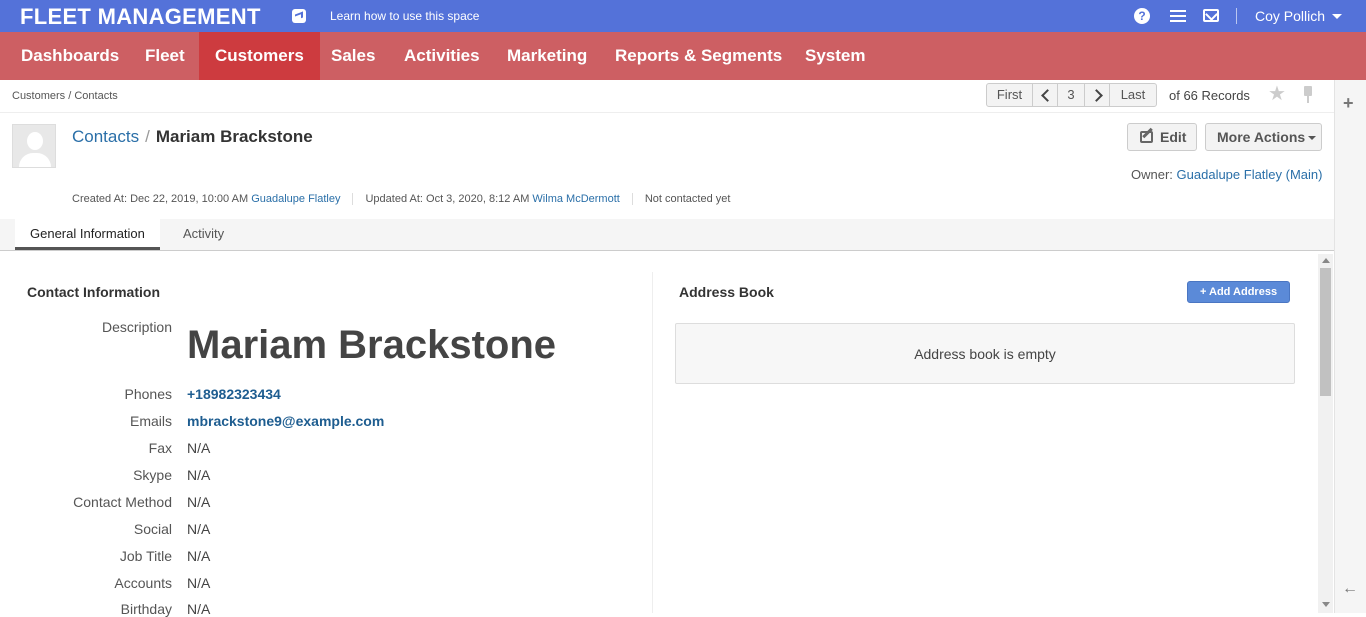 This screenshot has width=1366, height=617. I want to click on chevron-down-icon, so click(1337, 16).